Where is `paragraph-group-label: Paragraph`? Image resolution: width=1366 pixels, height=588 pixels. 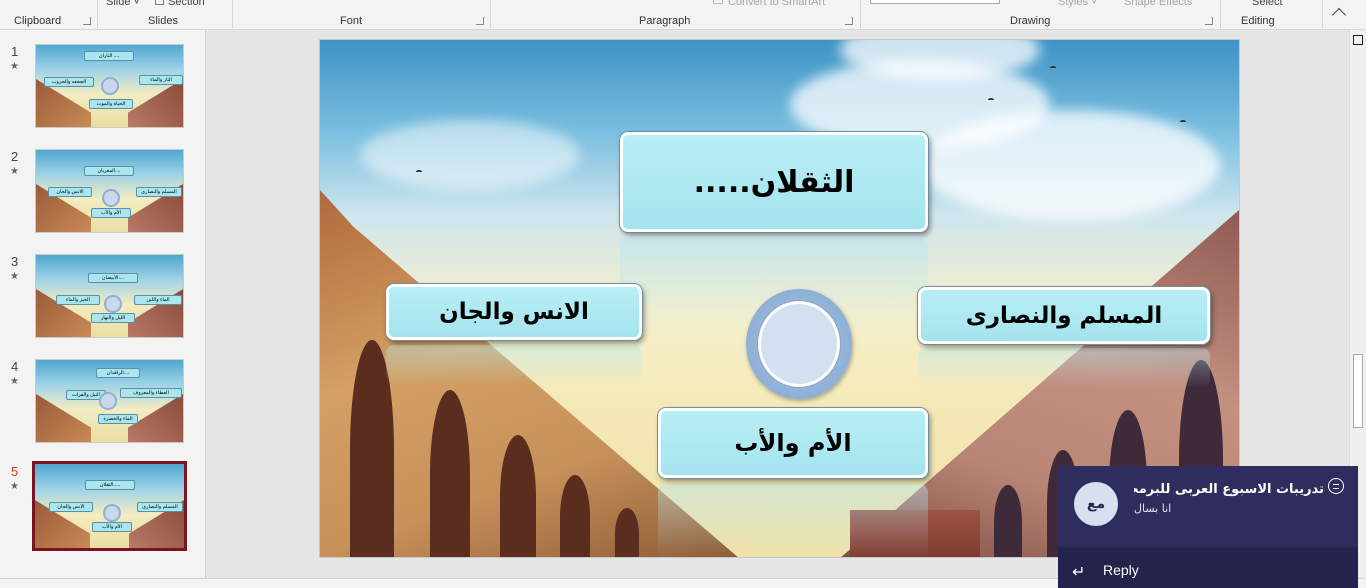 paragraph-group-label: Paragraph is located at coordinates (665, 21).